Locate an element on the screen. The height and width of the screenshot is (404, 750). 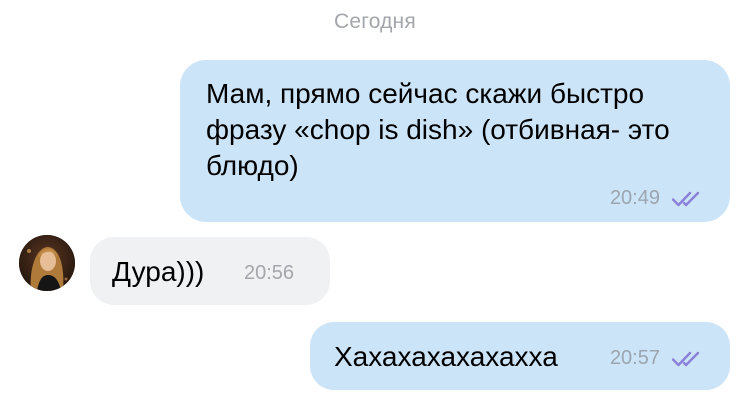
message-time: 20:49 is located at coordinates (634, 198).